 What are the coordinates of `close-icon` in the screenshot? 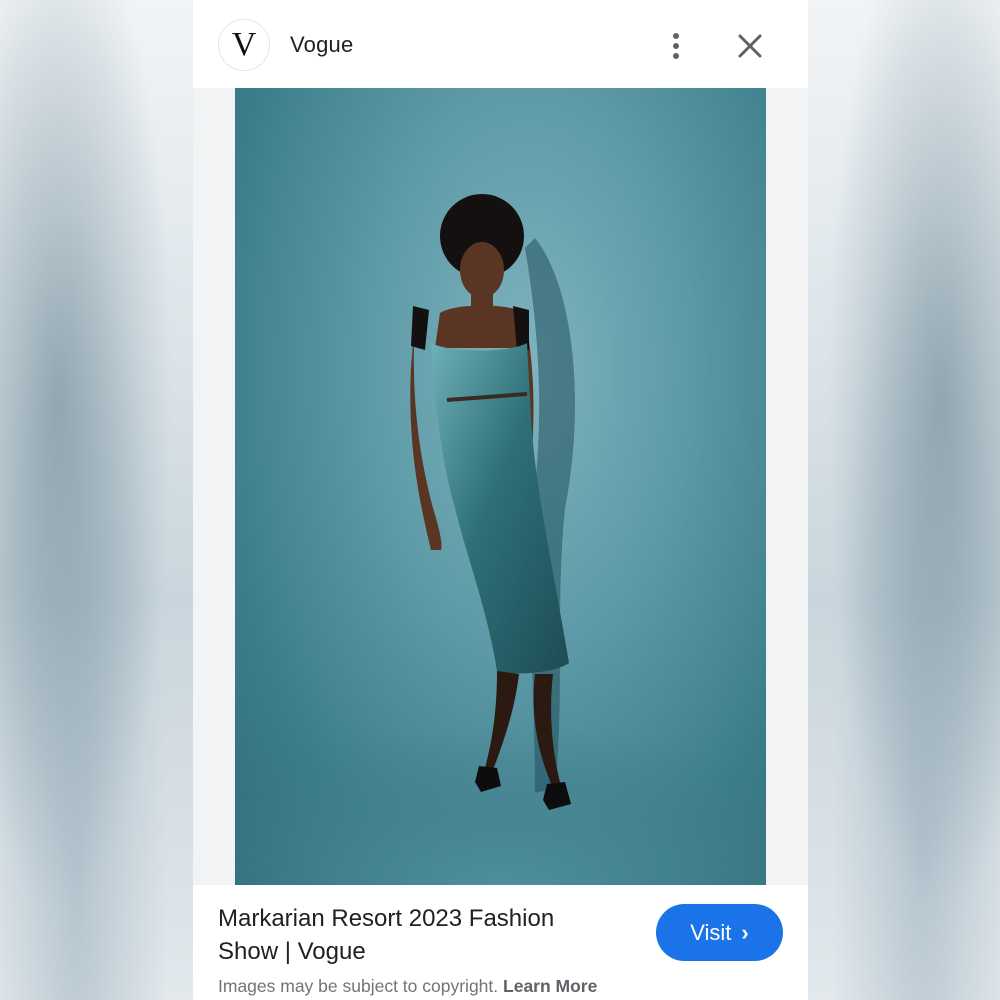 It's located at (750, 46).